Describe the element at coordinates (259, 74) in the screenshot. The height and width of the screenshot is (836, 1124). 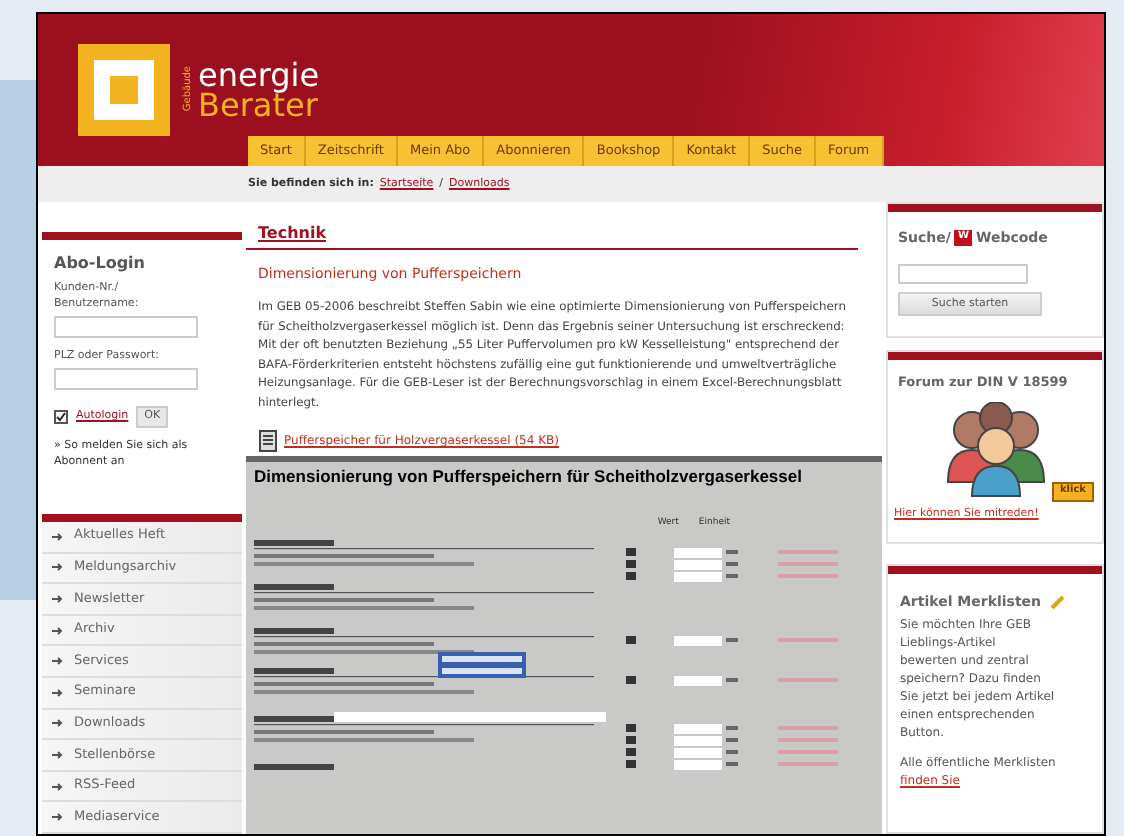
I see `logo-text: energie` at that location.